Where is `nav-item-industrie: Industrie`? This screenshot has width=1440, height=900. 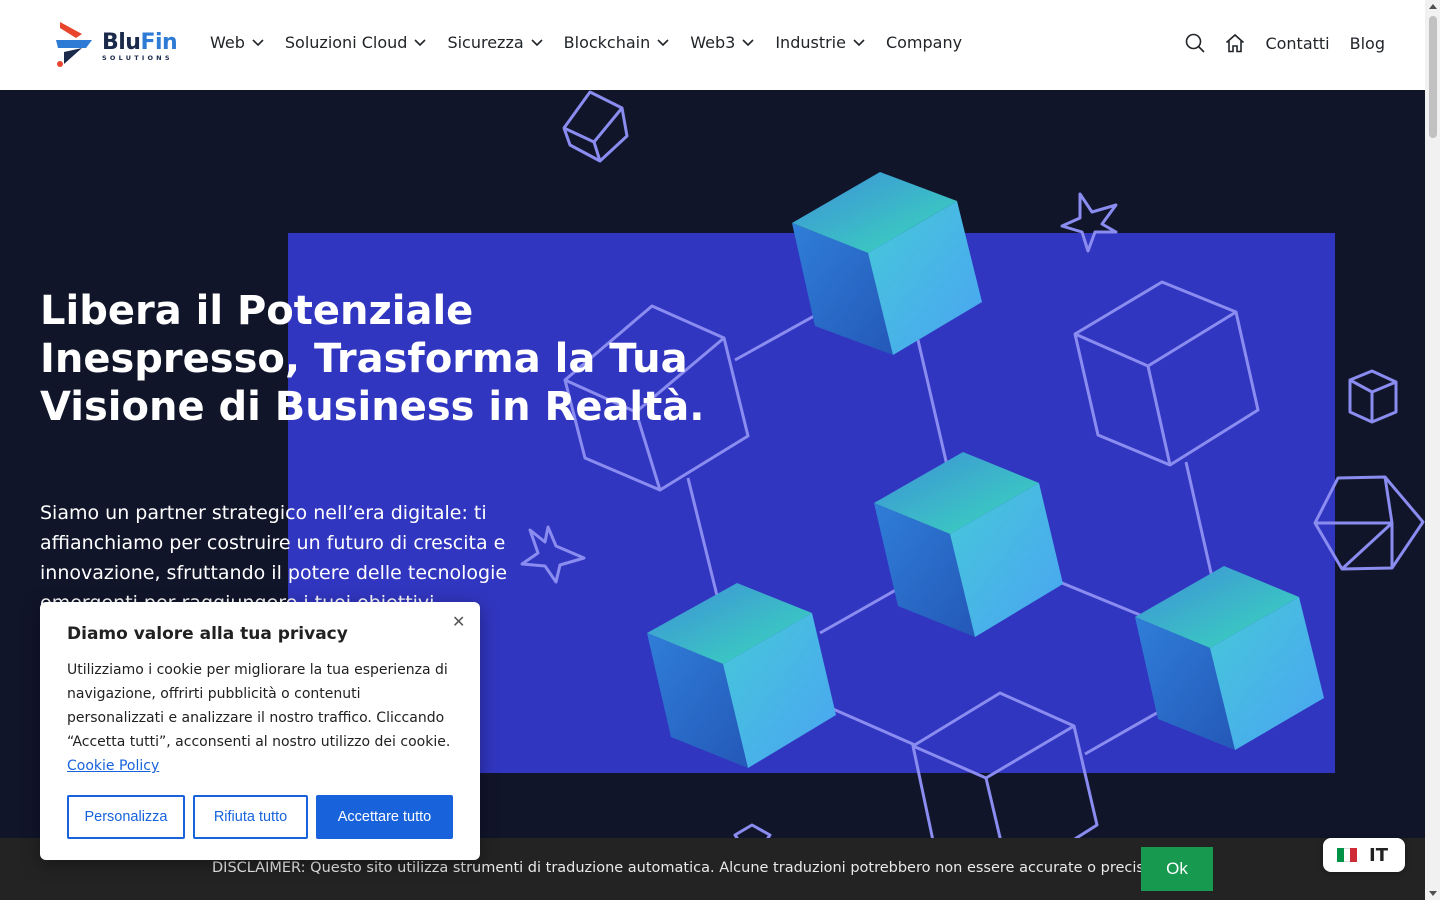
nav-item-industrie: Industrie is located at coordinates (820, 42).